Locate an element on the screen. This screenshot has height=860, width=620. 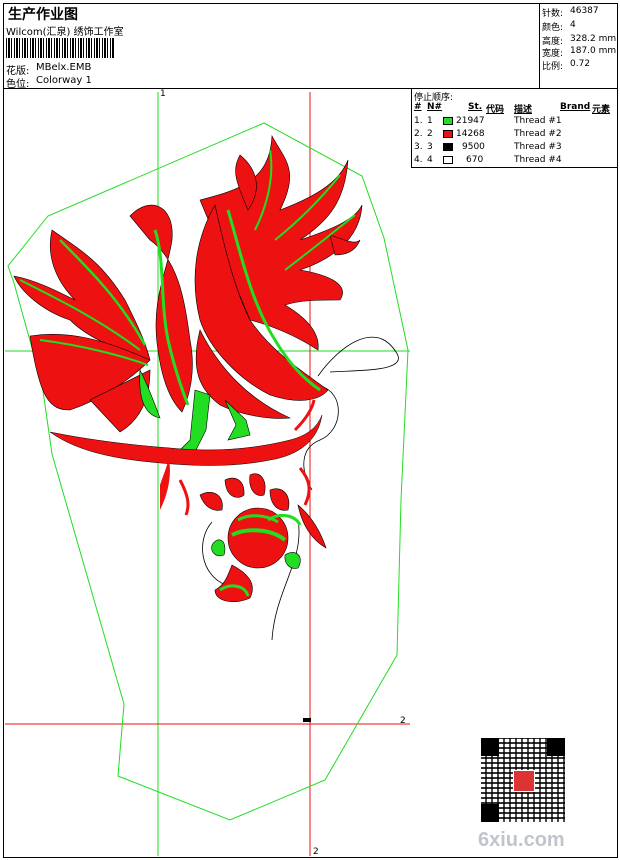
thread-curve is located at coordinates (358, 356).